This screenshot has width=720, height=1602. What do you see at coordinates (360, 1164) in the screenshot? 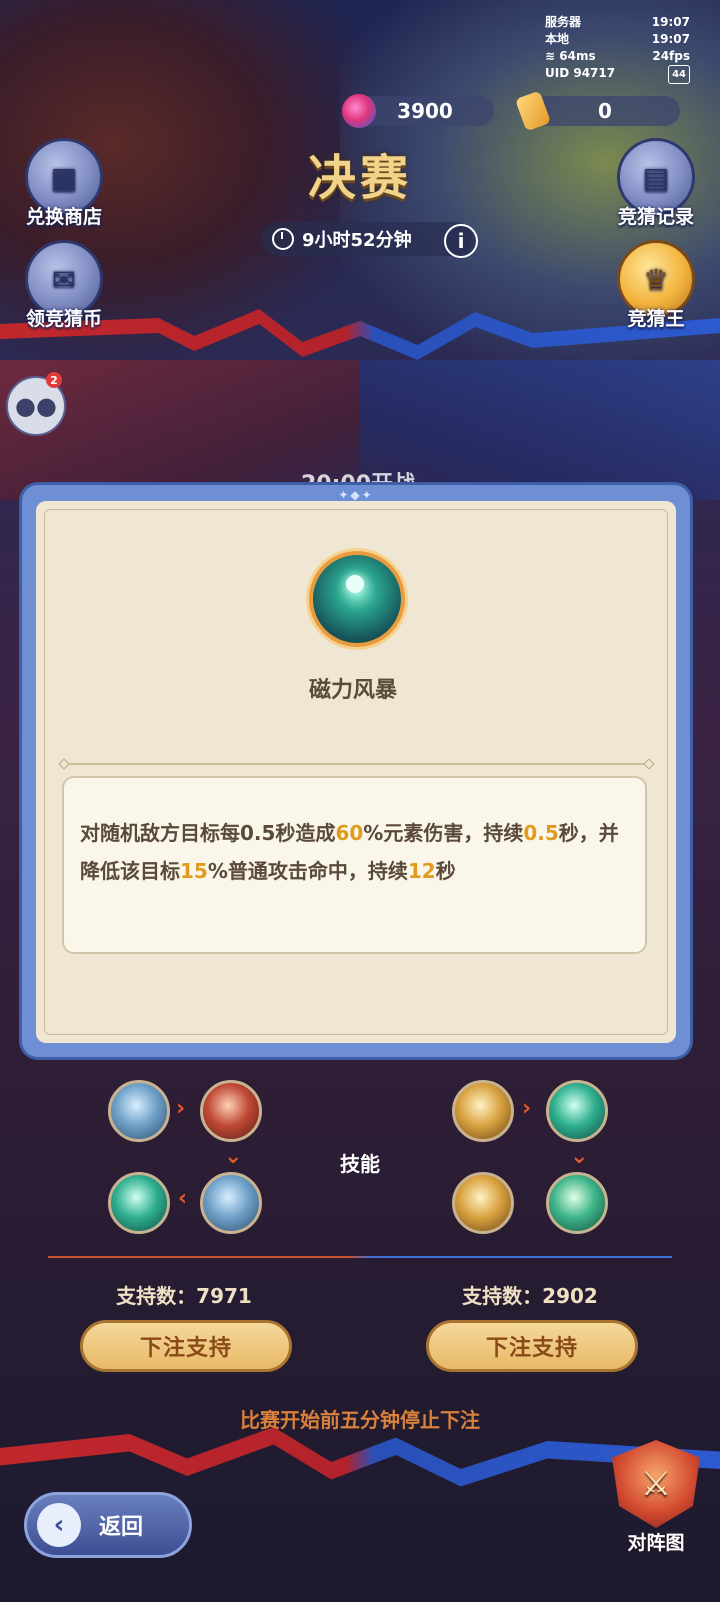
I see `skills-label: 技能` at bounding box center [360, 1164].